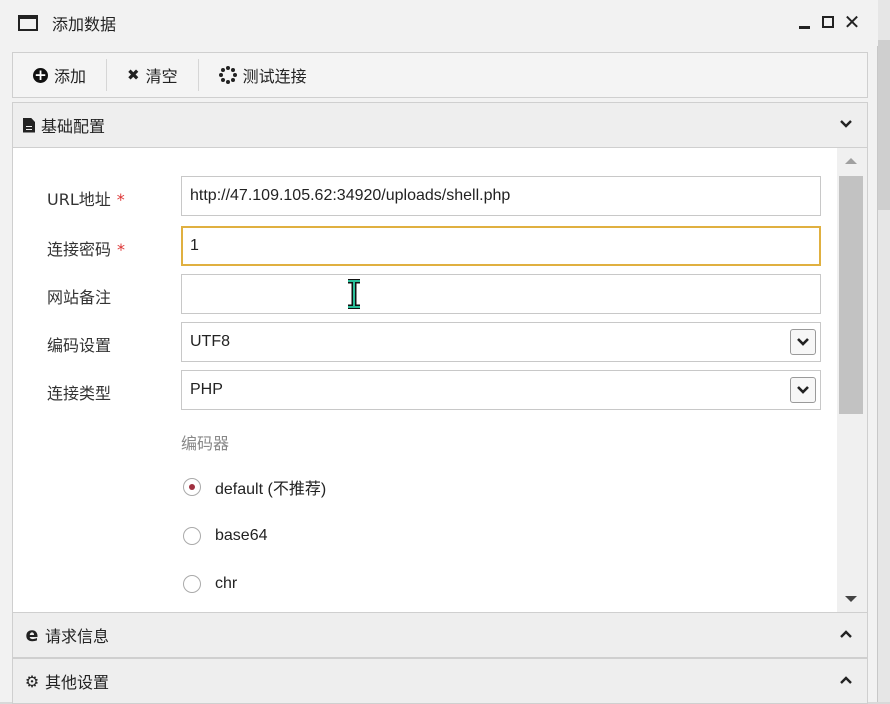 Image resolution: width=890 pixels, height=704 pixels. What do you see at coordinates (271, 489) in the screenshot?
I see `encoder-option-label: default (不推荐)` at bounding box center [271, 489].